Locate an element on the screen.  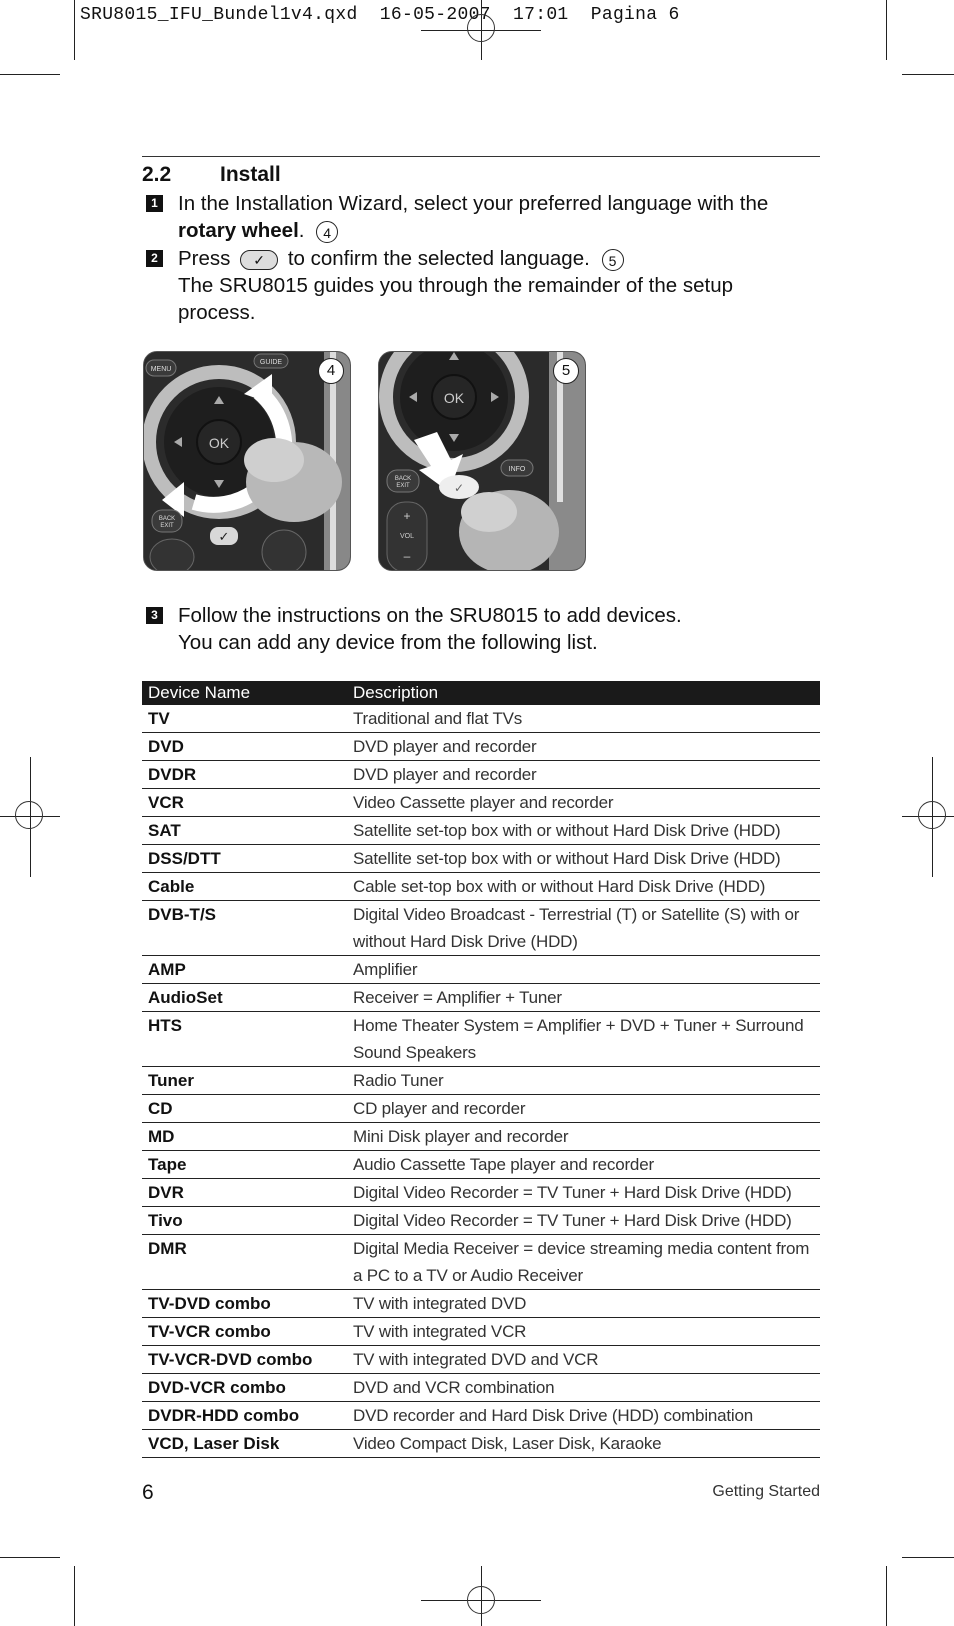
figure-number-badge: 4 is located at coordinates (331, 371).